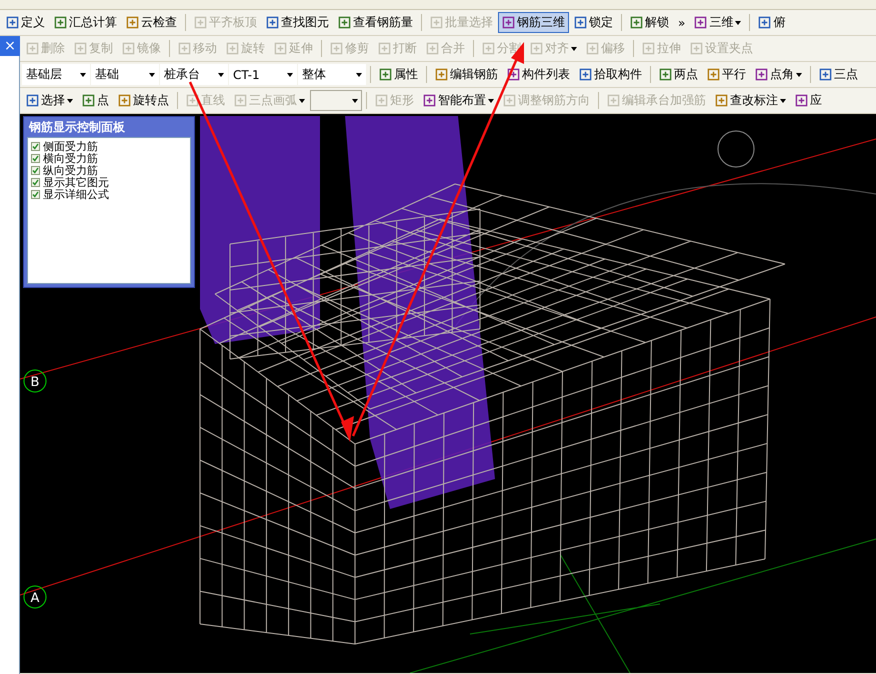 This screenshot has height=674, width=876. Describe the element at coordinates (593, 22) in the screenshot. I see `toolbar-button: 锁定` at that location.